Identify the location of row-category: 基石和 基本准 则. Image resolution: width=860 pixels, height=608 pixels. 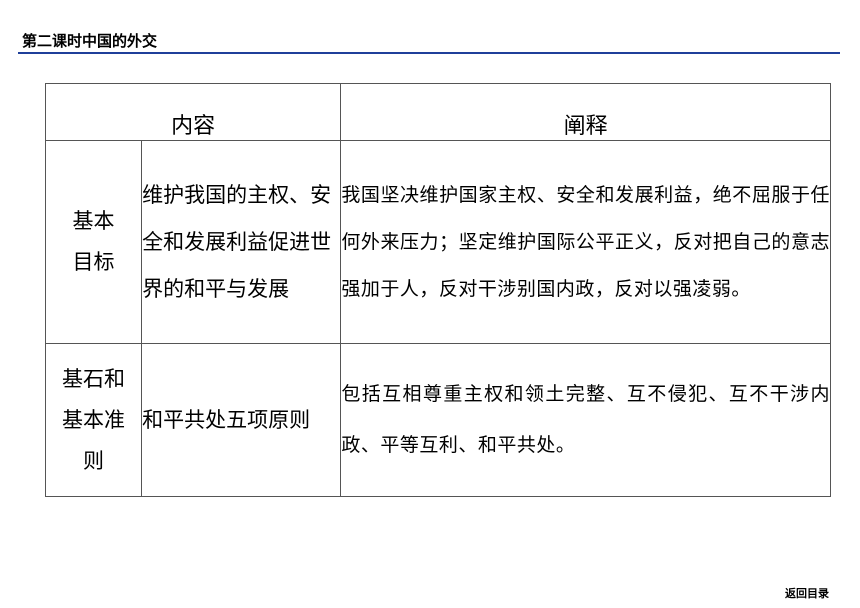
(93, 420).